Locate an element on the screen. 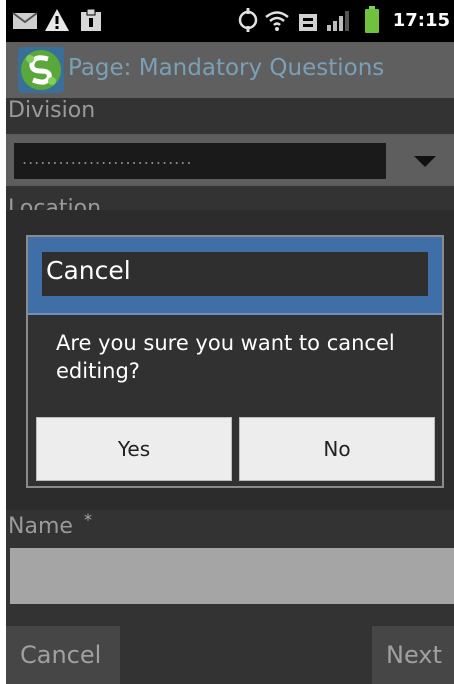  data-icon is located at coordinates (308, 22).